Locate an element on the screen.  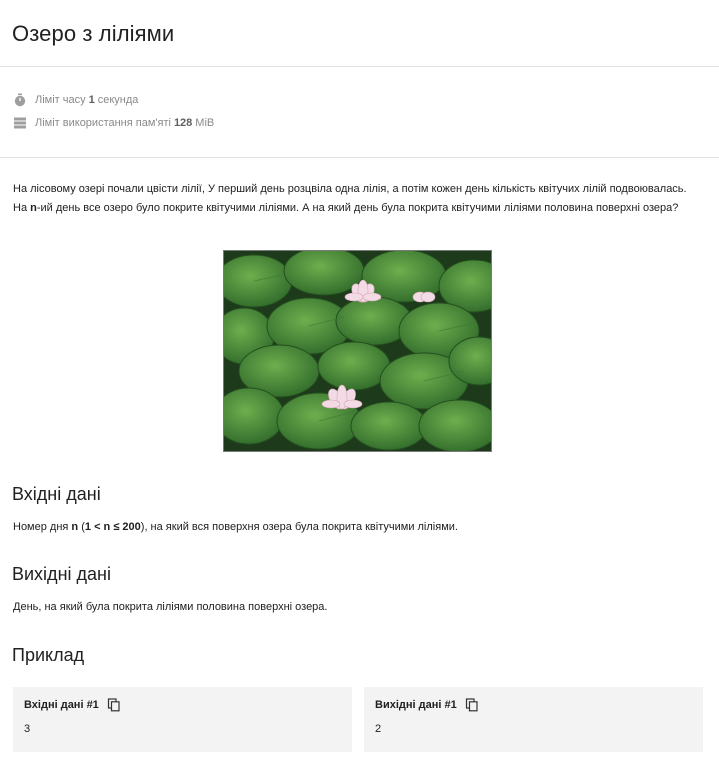
example-input-value: 3 is located at coordinates (27, 729).